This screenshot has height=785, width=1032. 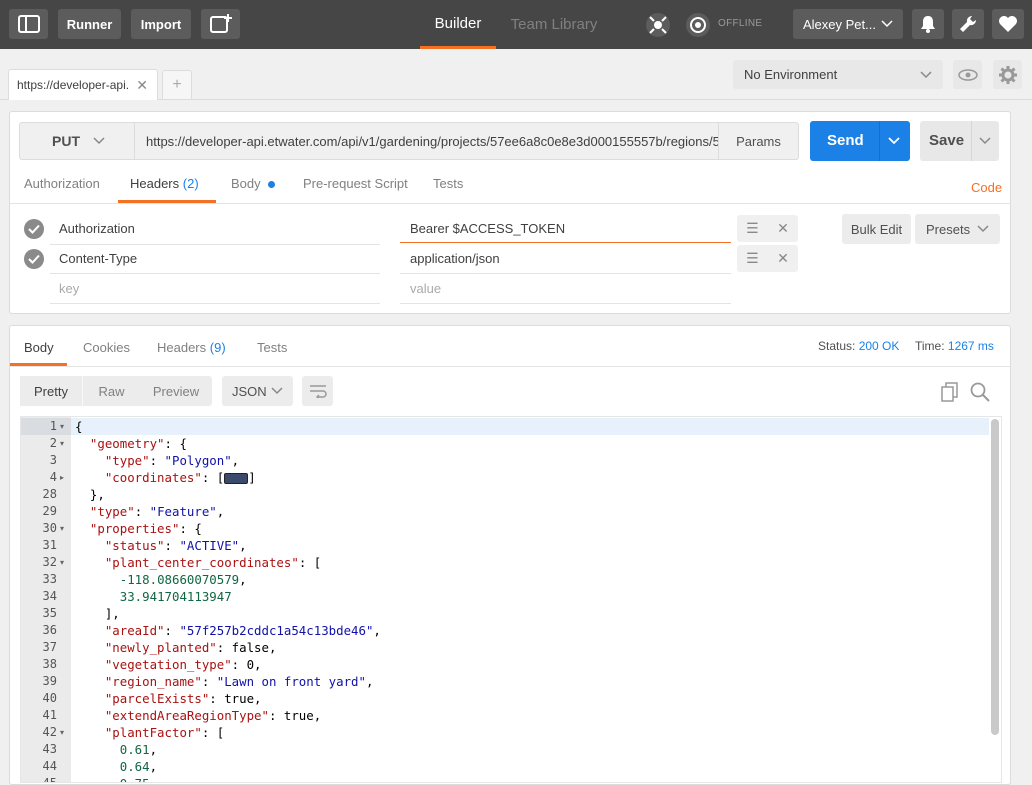 I want to click on code-line: 0.61,, so click(x=138, y=749).